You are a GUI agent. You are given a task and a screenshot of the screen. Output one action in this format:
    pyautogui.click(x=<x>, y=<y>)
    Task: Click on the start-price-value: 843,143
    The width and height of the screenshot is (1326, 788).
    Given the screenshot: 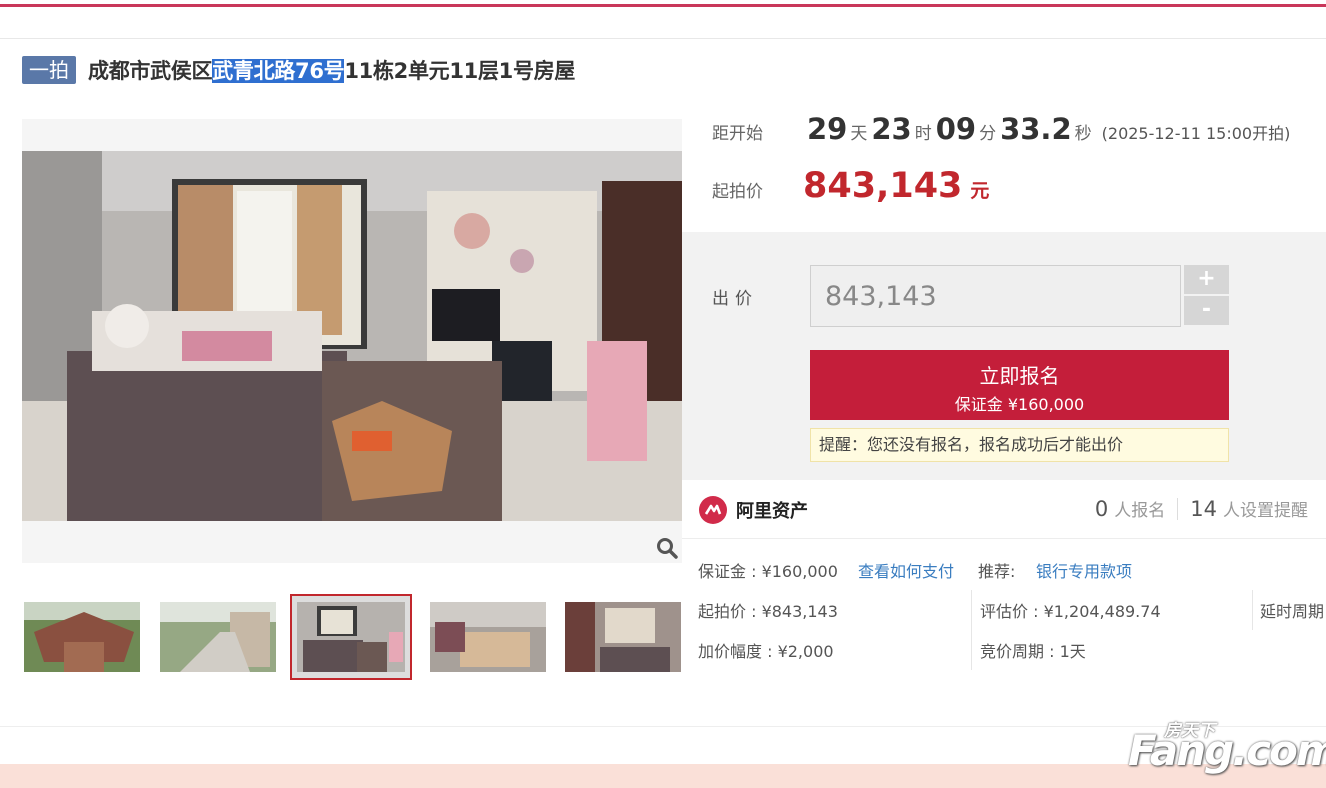 What is the action you would take?
    pyautogui.click(x=883, y=186)
    